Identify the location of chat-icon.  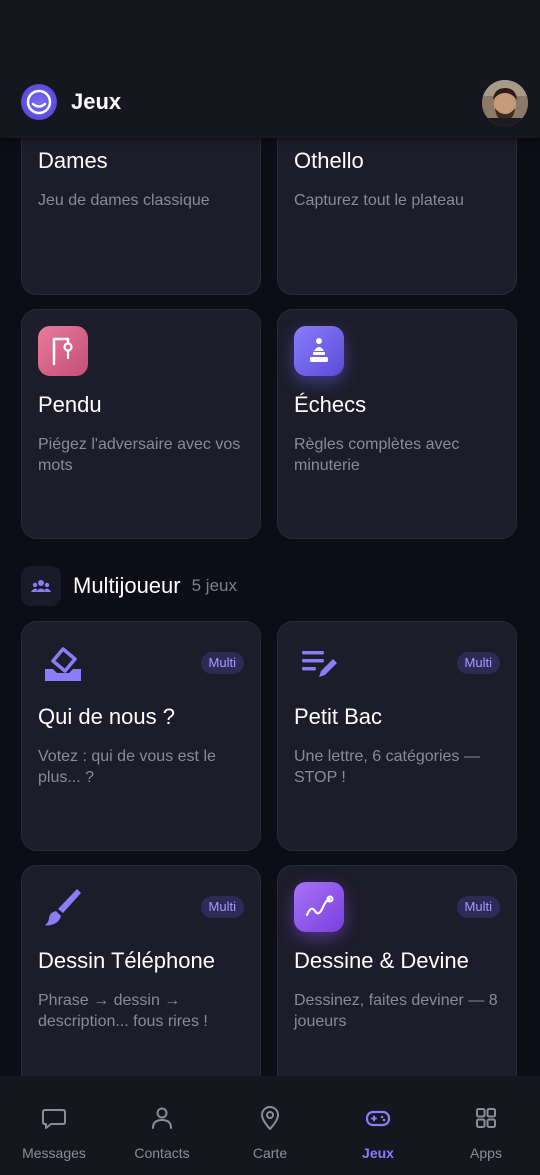
(54, 1119).